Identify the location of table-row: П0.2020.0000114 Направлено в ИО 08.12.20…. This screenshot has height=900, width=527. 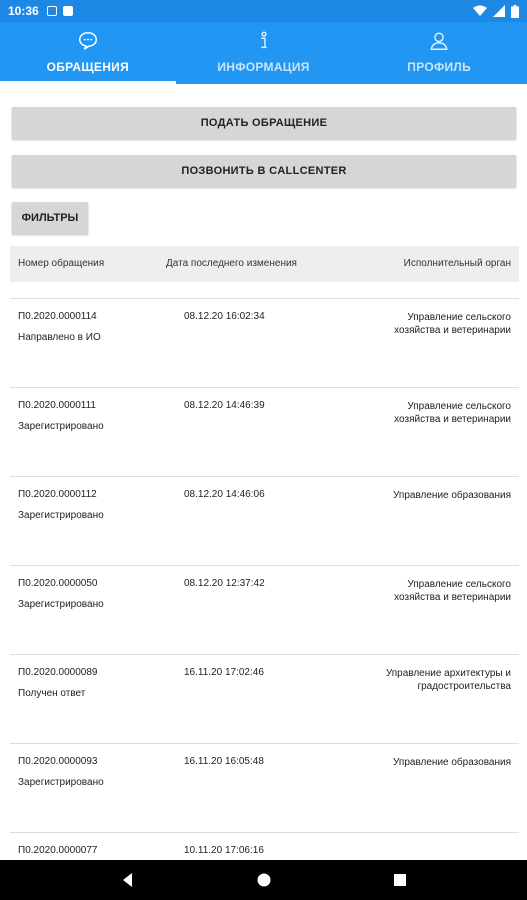
(264, 342).